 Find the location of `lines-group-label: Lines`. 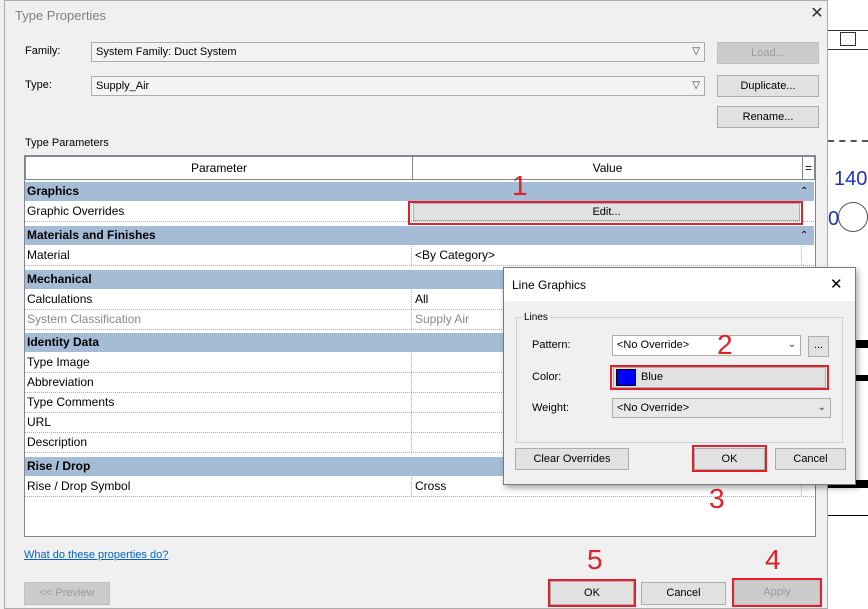

lines-group-label: Lines is located at coordinates (536, 317).